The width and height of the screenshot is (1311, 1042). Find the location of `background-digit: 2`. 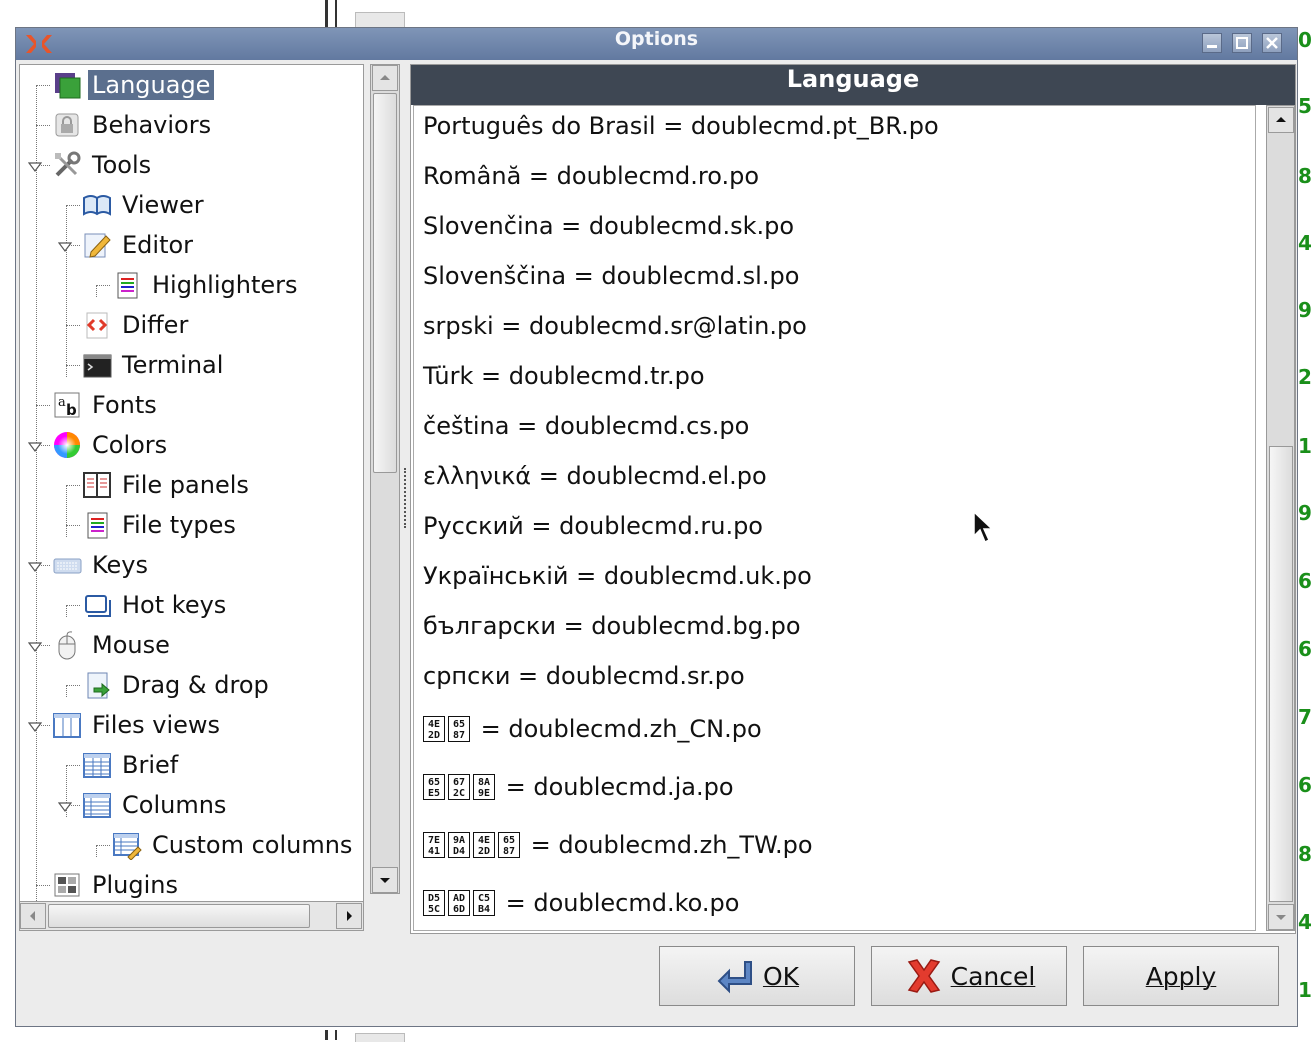

background-digit: 2 is located at coordinates (1304, 377).